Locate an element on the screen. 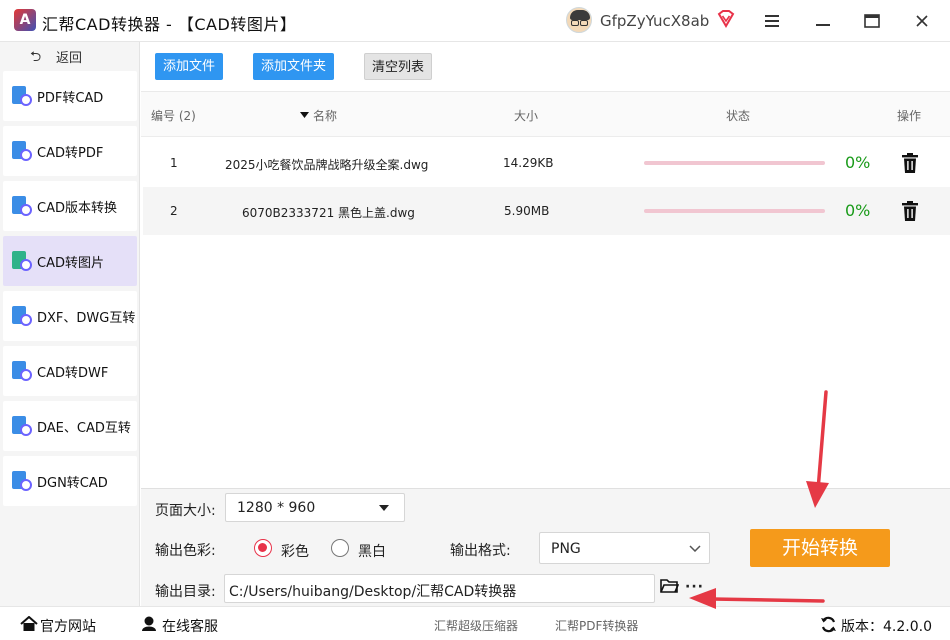  sidebar-item-dae-cad: DAE、CAD互转 is located at coordinates (70, 426).